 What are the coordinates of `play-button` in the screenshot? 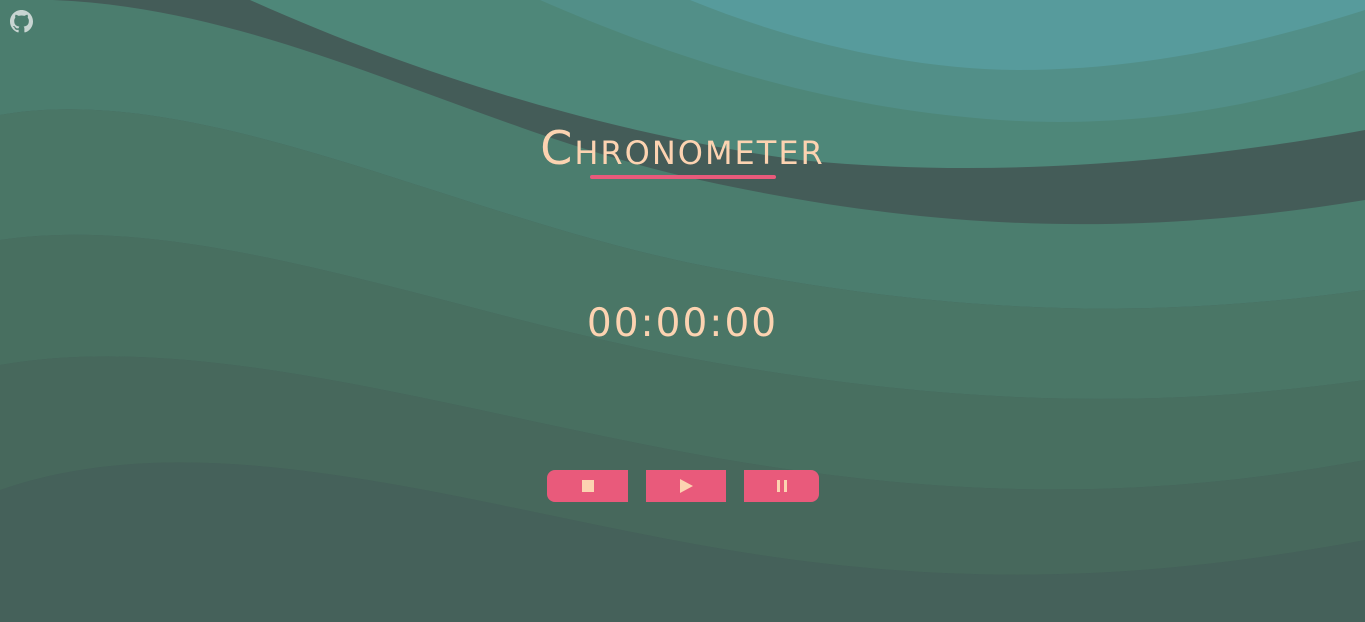 It's located at (686, 486).